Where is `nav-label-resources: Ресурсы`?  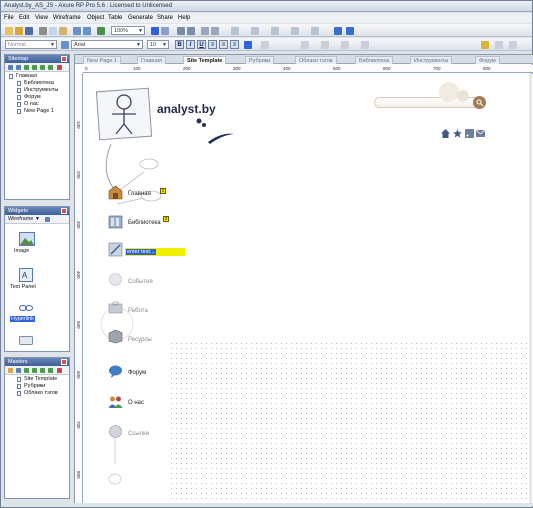
nav-label-resources: Ресурсы is located at coordinates (140, 340).